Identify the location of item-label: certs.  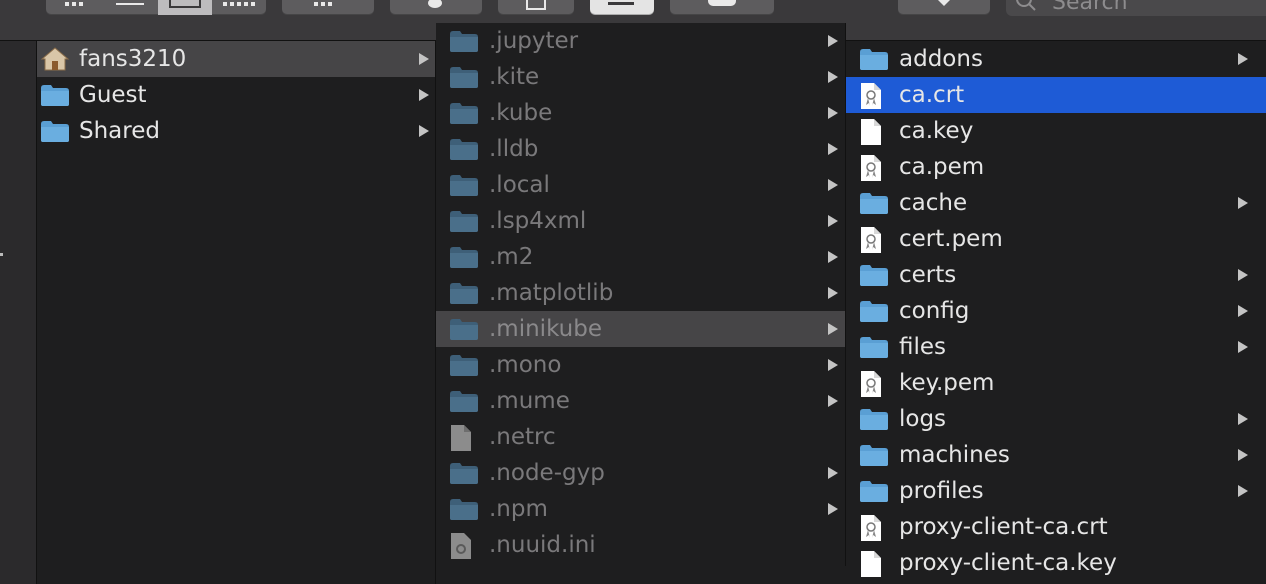
(928, 275).